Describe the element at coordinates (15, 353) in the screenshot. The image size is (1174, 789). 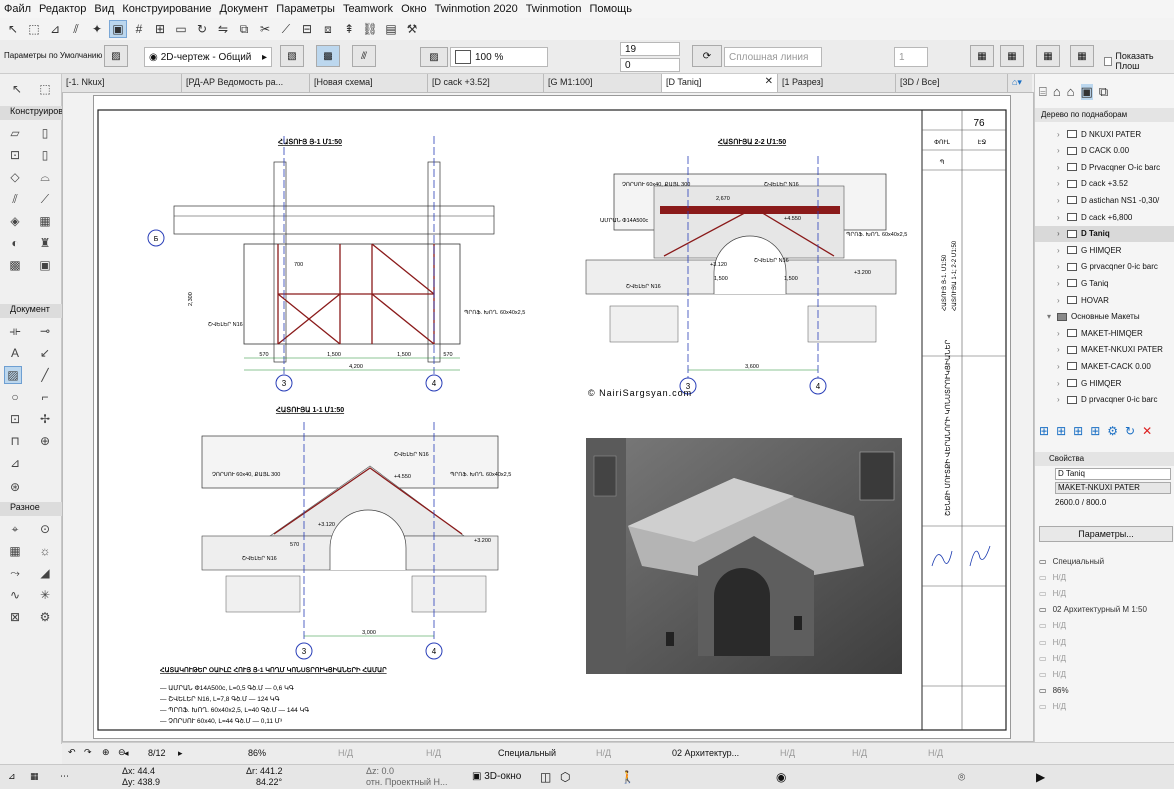
I see `text-tool-icon: A` at that location.